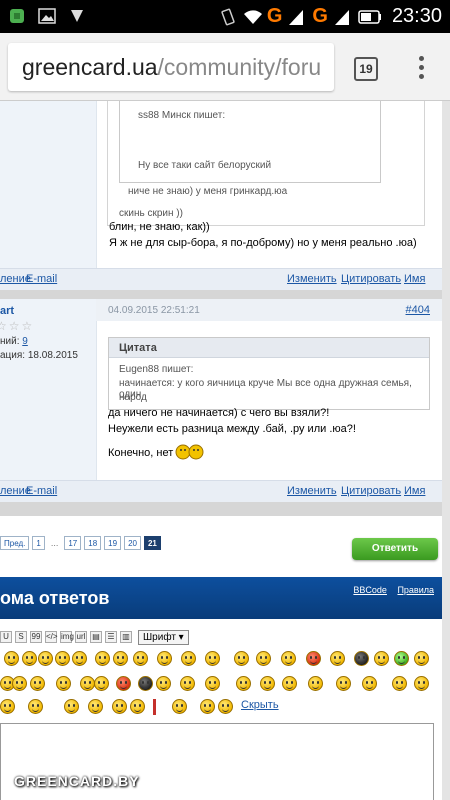  What do you see at coordinates (369, 17) in the screenshot?
I see `battery-icon` at bounding box center [369, 17].